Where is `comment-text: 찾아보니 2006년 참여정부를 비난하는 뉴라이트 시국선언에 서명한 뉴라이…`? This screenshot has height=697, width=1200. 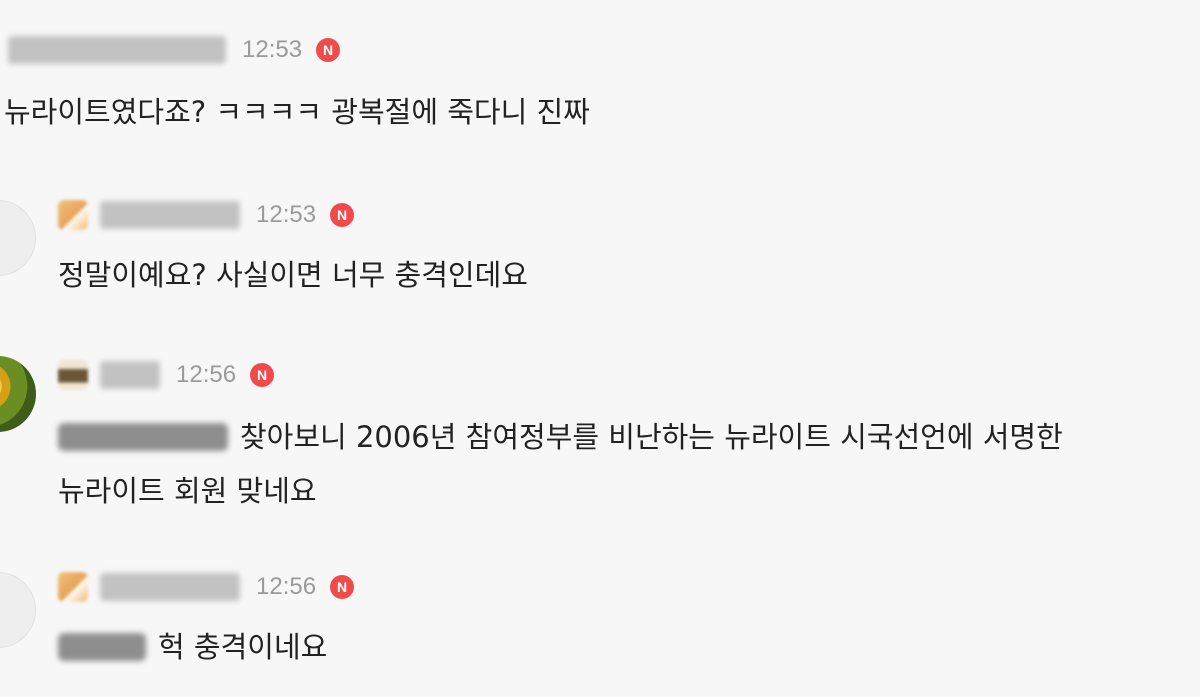 comment-text: 찾아보니 2006년 참여정부를 비난하는 뉴라이트 시국선언에 서명한 뉴라이… is located at coordinates (560, 464).